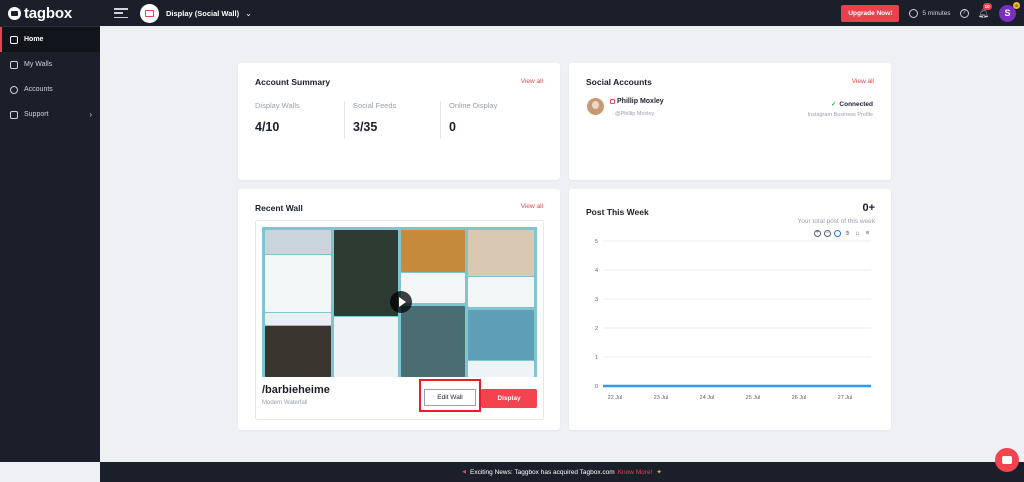 The width and height of the screenshot is (1024, 482). What do you see at coordinates (596, 387) in the screenshot?
I see `y-tick-label: 0` at bounding box center [596, 387].